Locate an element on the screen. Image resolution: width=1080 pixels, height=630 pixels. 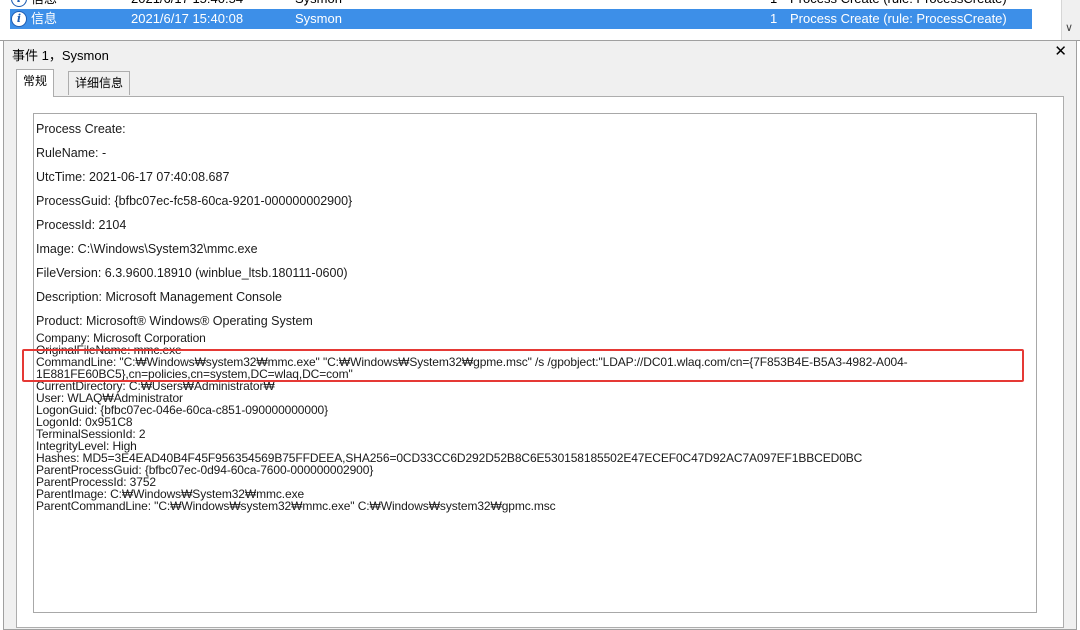
tab-general: 常规 is located at coordinates (35, 83).